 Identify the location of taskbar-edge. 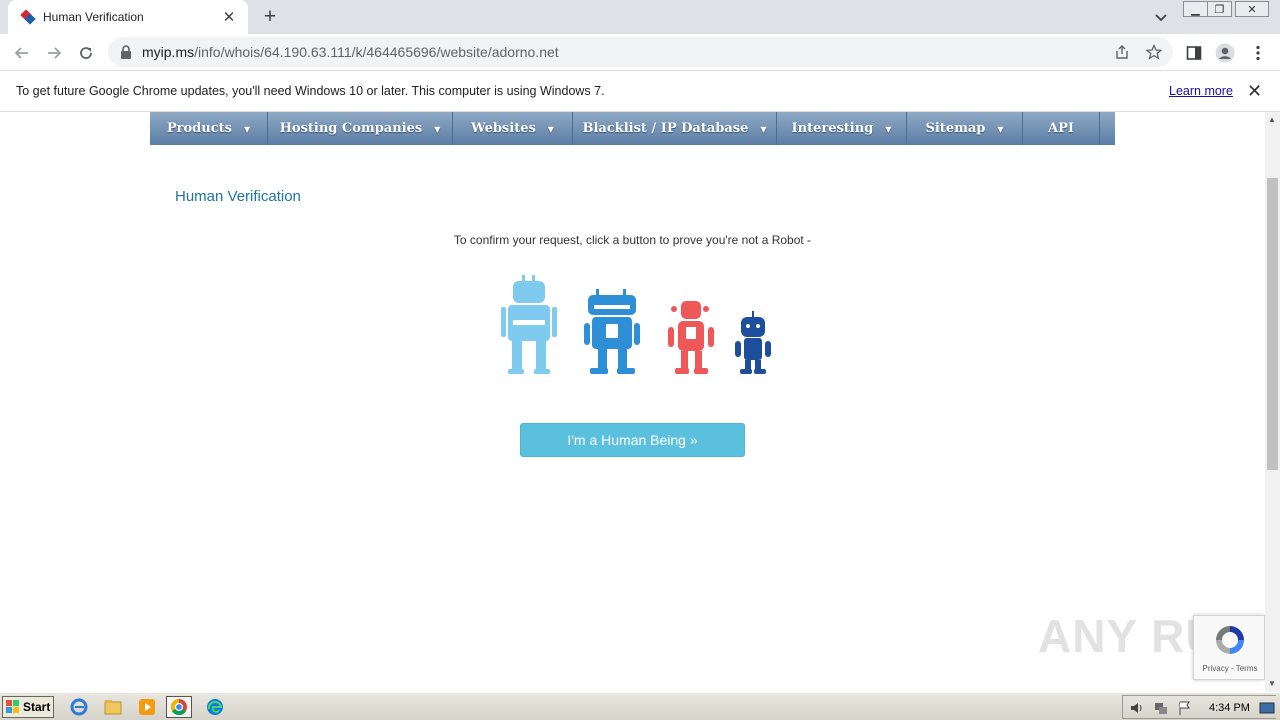
(215, 707).